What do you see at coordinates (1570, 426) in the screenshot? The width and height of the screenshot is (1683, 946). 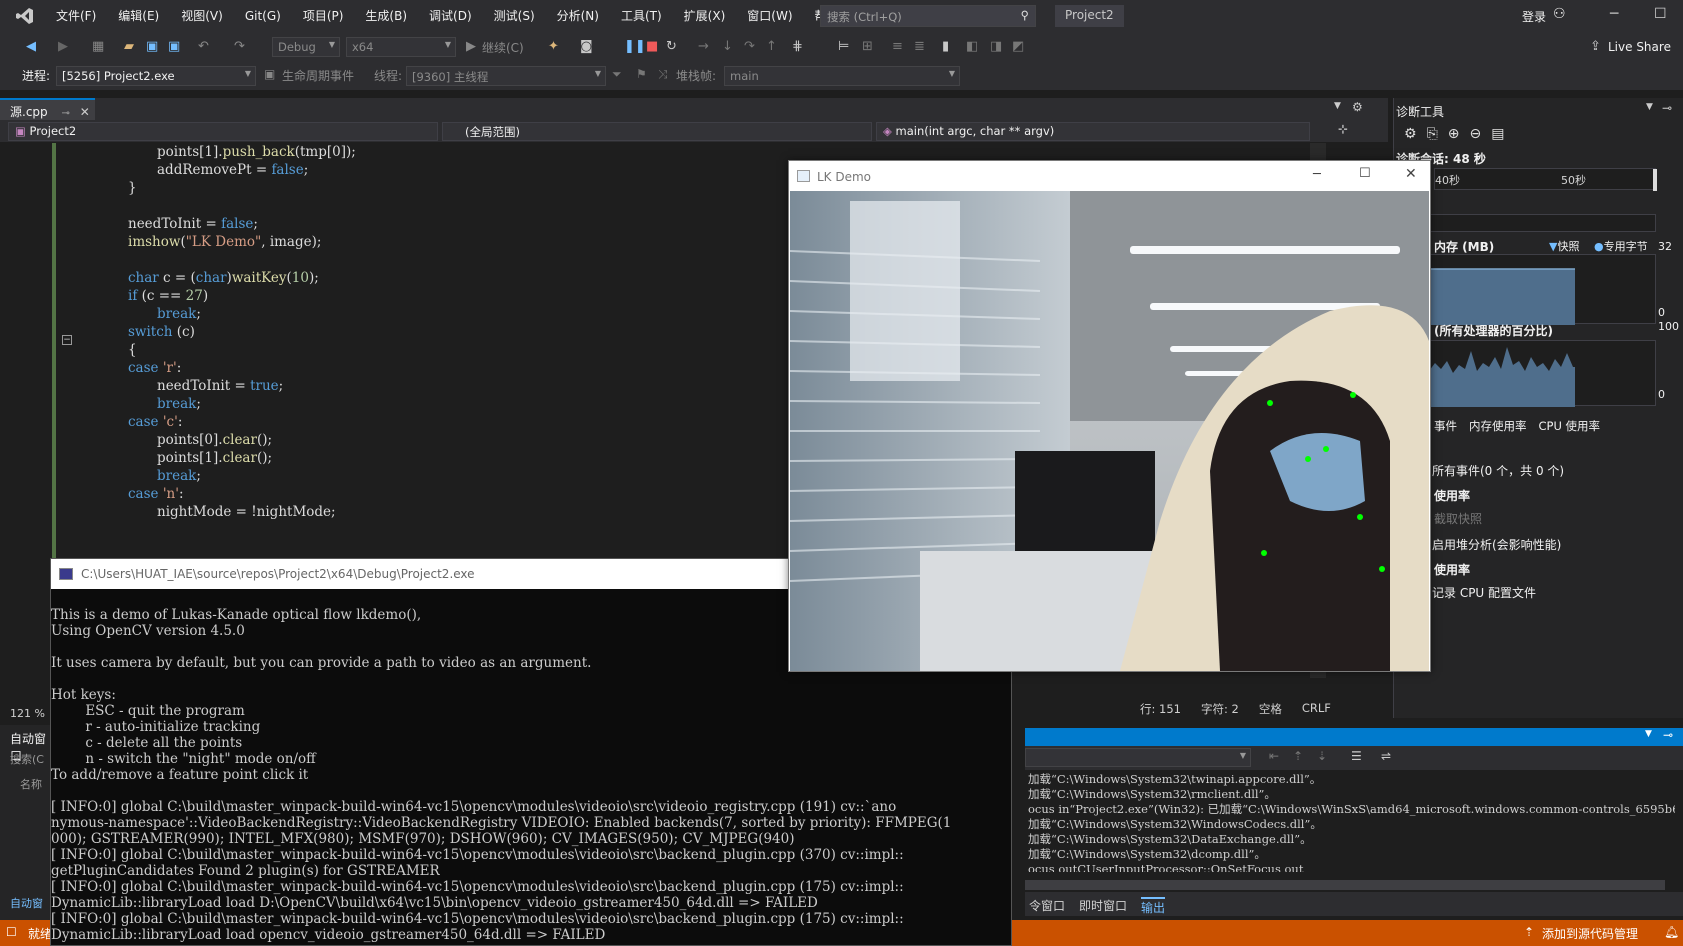 I see `tab-cpu-usage: CPU 使用率` at bounding box center [1570, 426].